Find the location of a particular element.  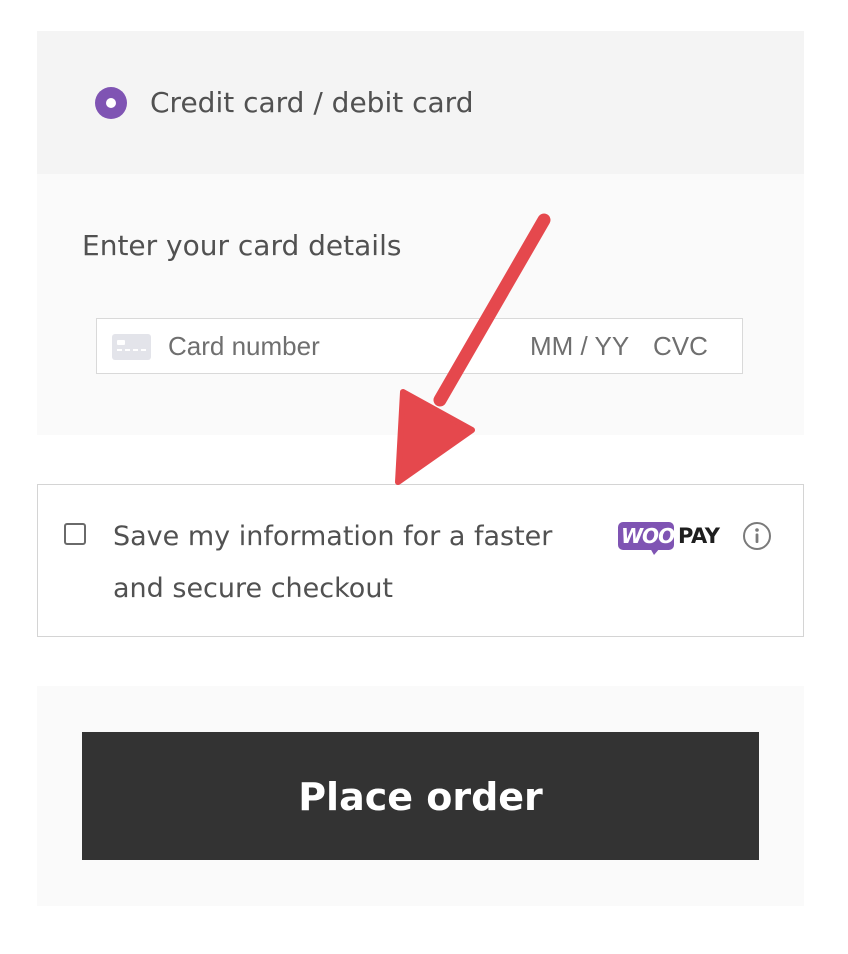

cvc-input: CVC is located at coordinates (680, 346).